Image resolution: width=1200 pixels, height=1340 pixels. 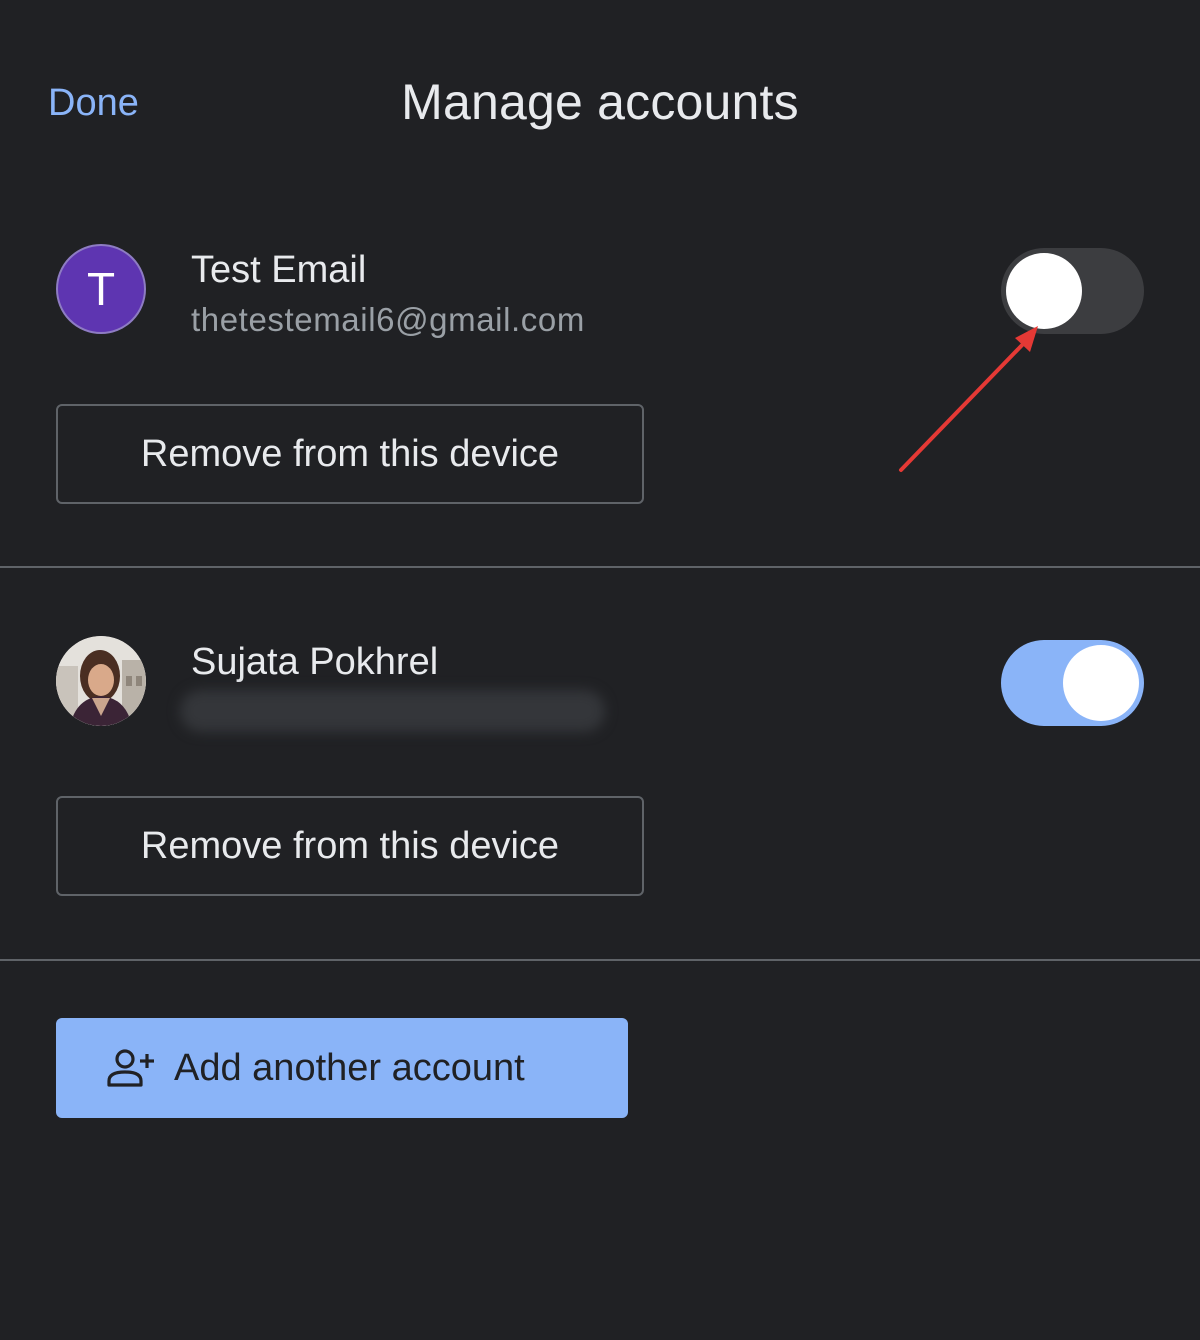 I want to click on profile-photo-icon, so click(x=101, y=681).